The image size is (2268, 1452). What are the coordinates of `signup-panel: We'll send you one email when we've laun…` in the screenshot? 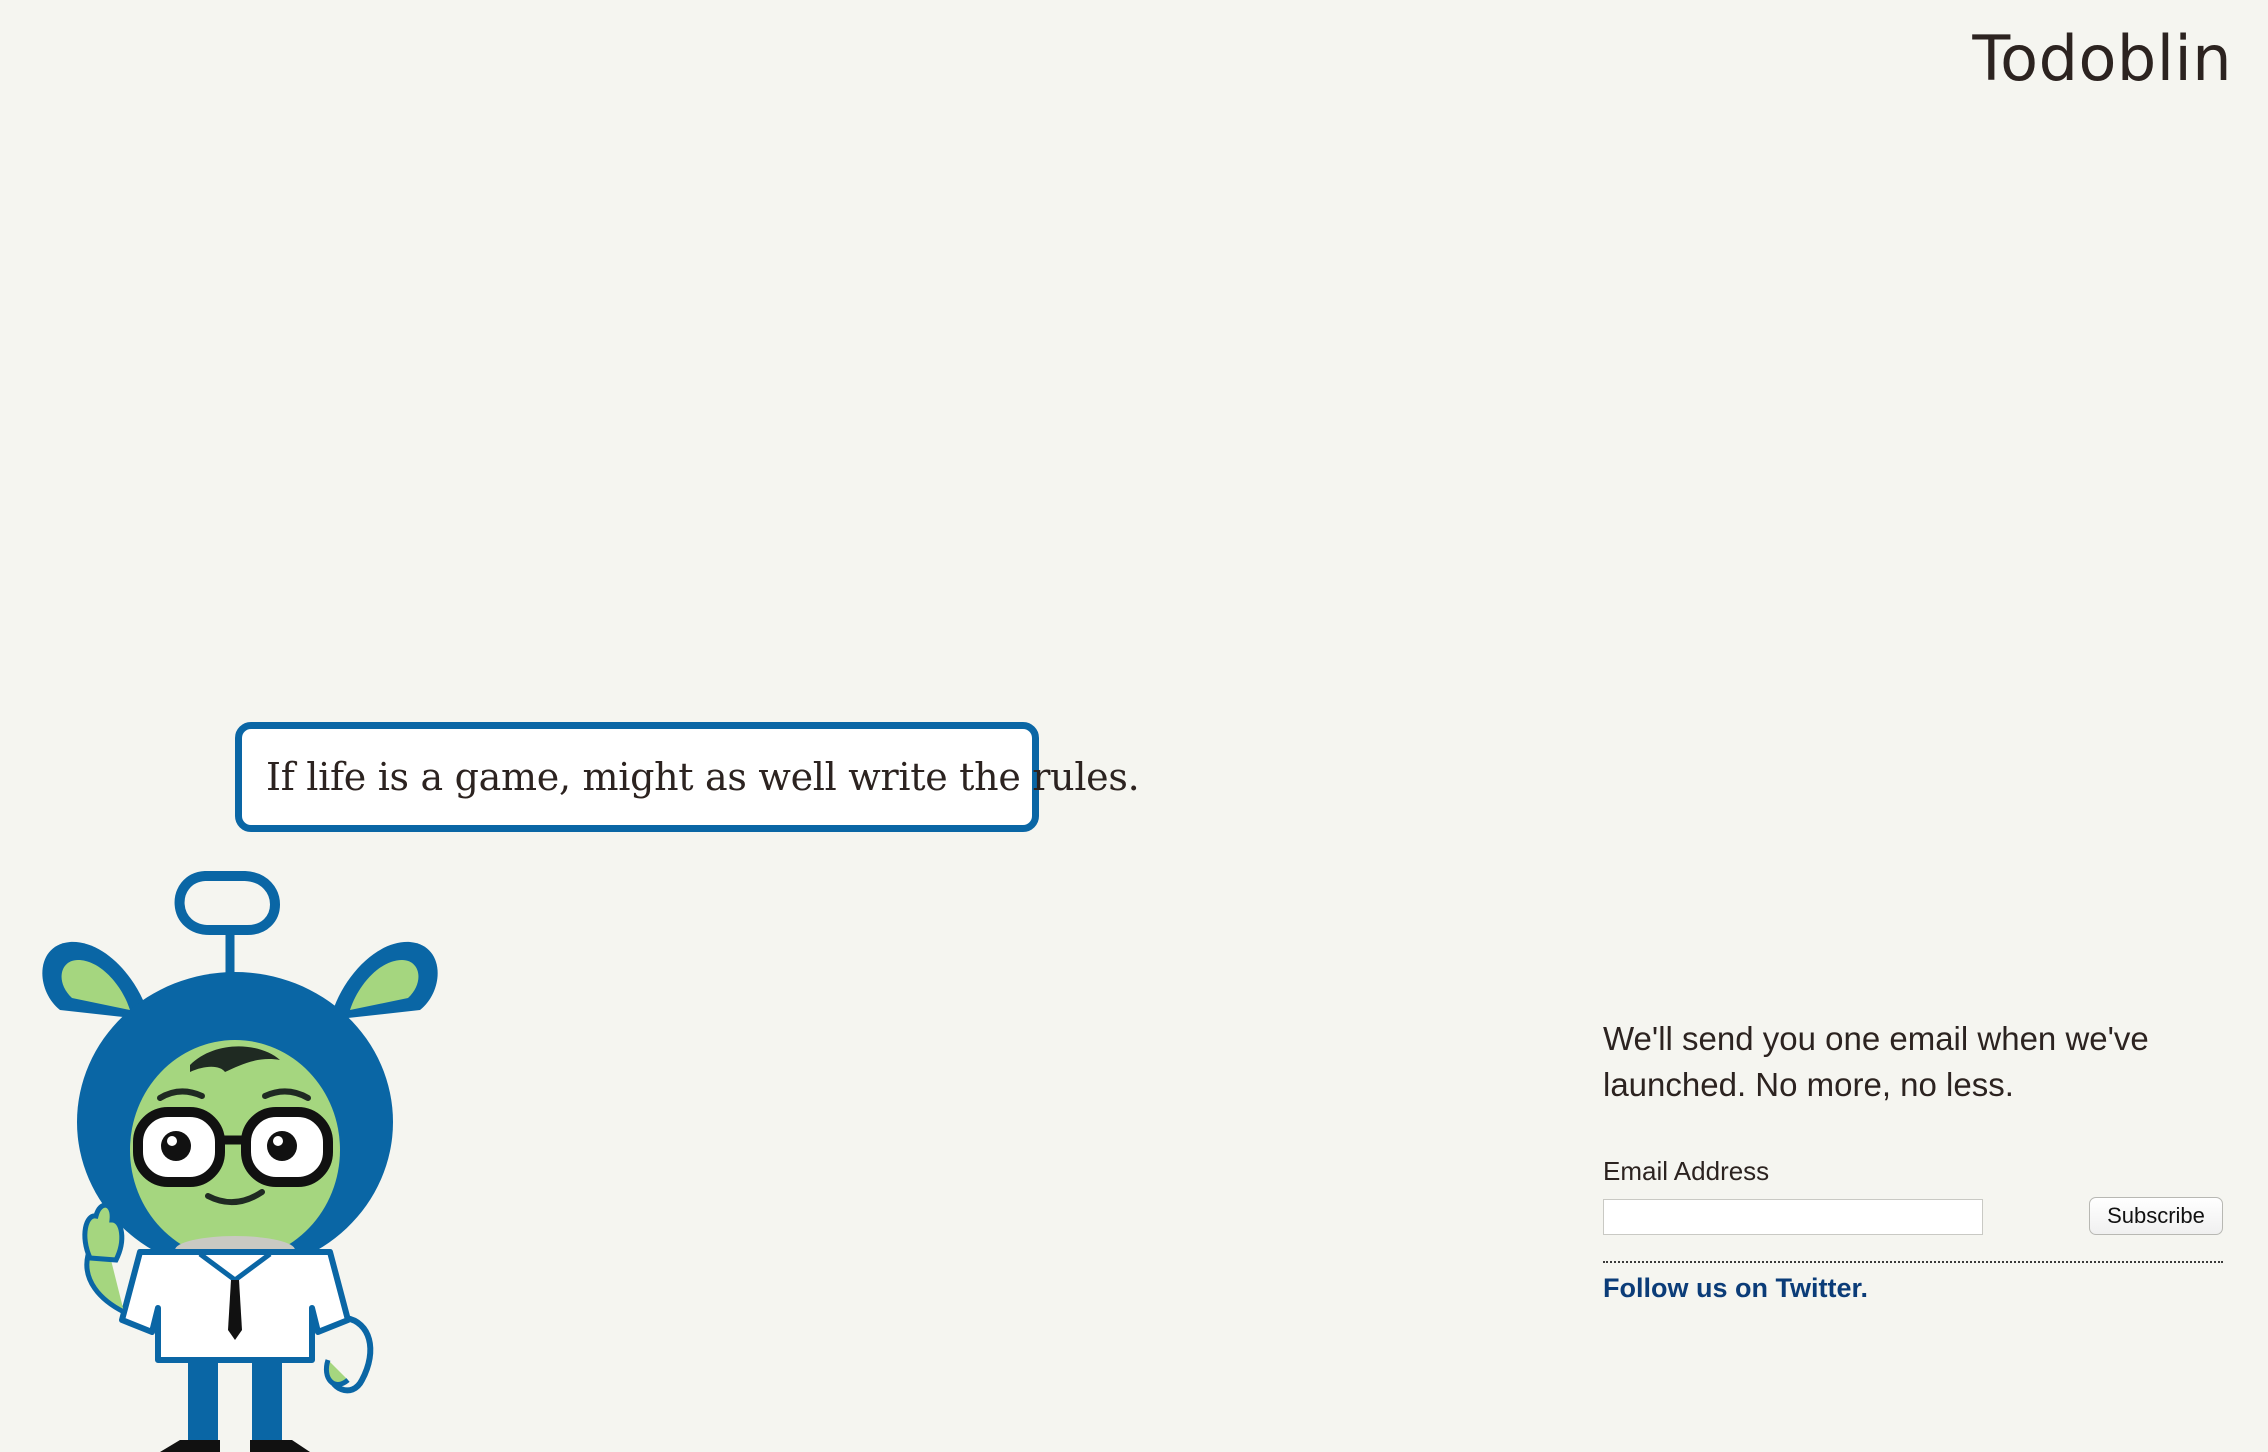 It's located at (1913, 1160).